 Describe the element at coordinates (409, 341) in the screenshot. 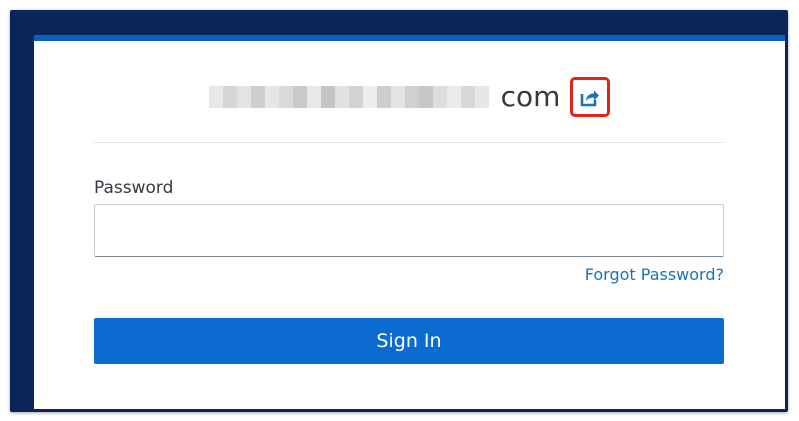

I see `sign-in-button: Sign In` at that location.